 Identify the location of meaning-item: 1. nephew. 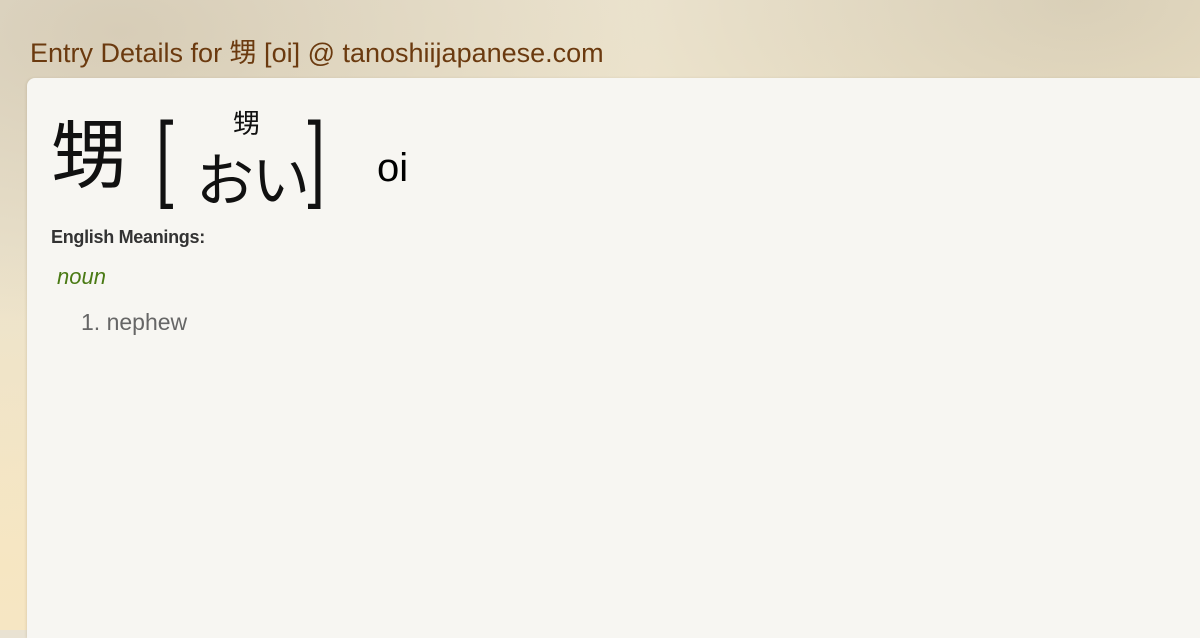
(134, 322).